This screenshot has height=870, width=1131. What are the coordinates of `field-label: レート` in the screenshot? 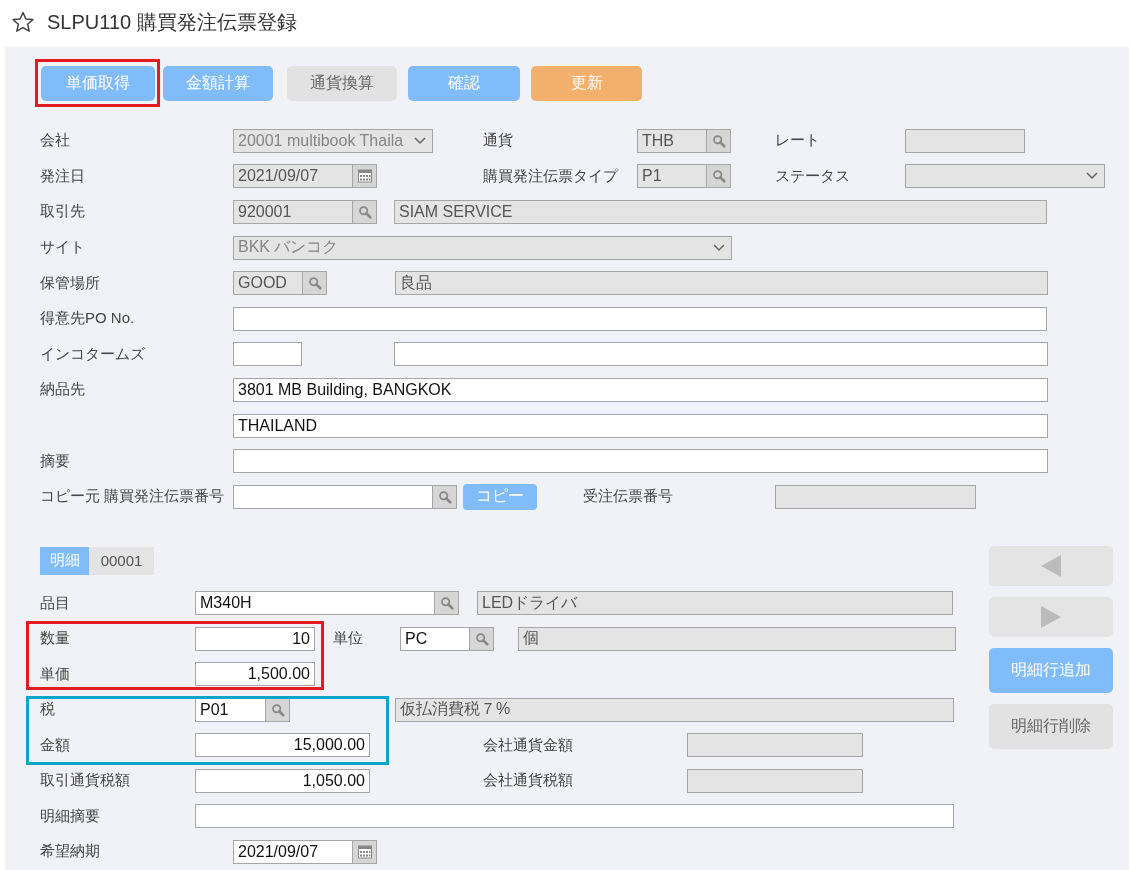 It's located at (798, 141).